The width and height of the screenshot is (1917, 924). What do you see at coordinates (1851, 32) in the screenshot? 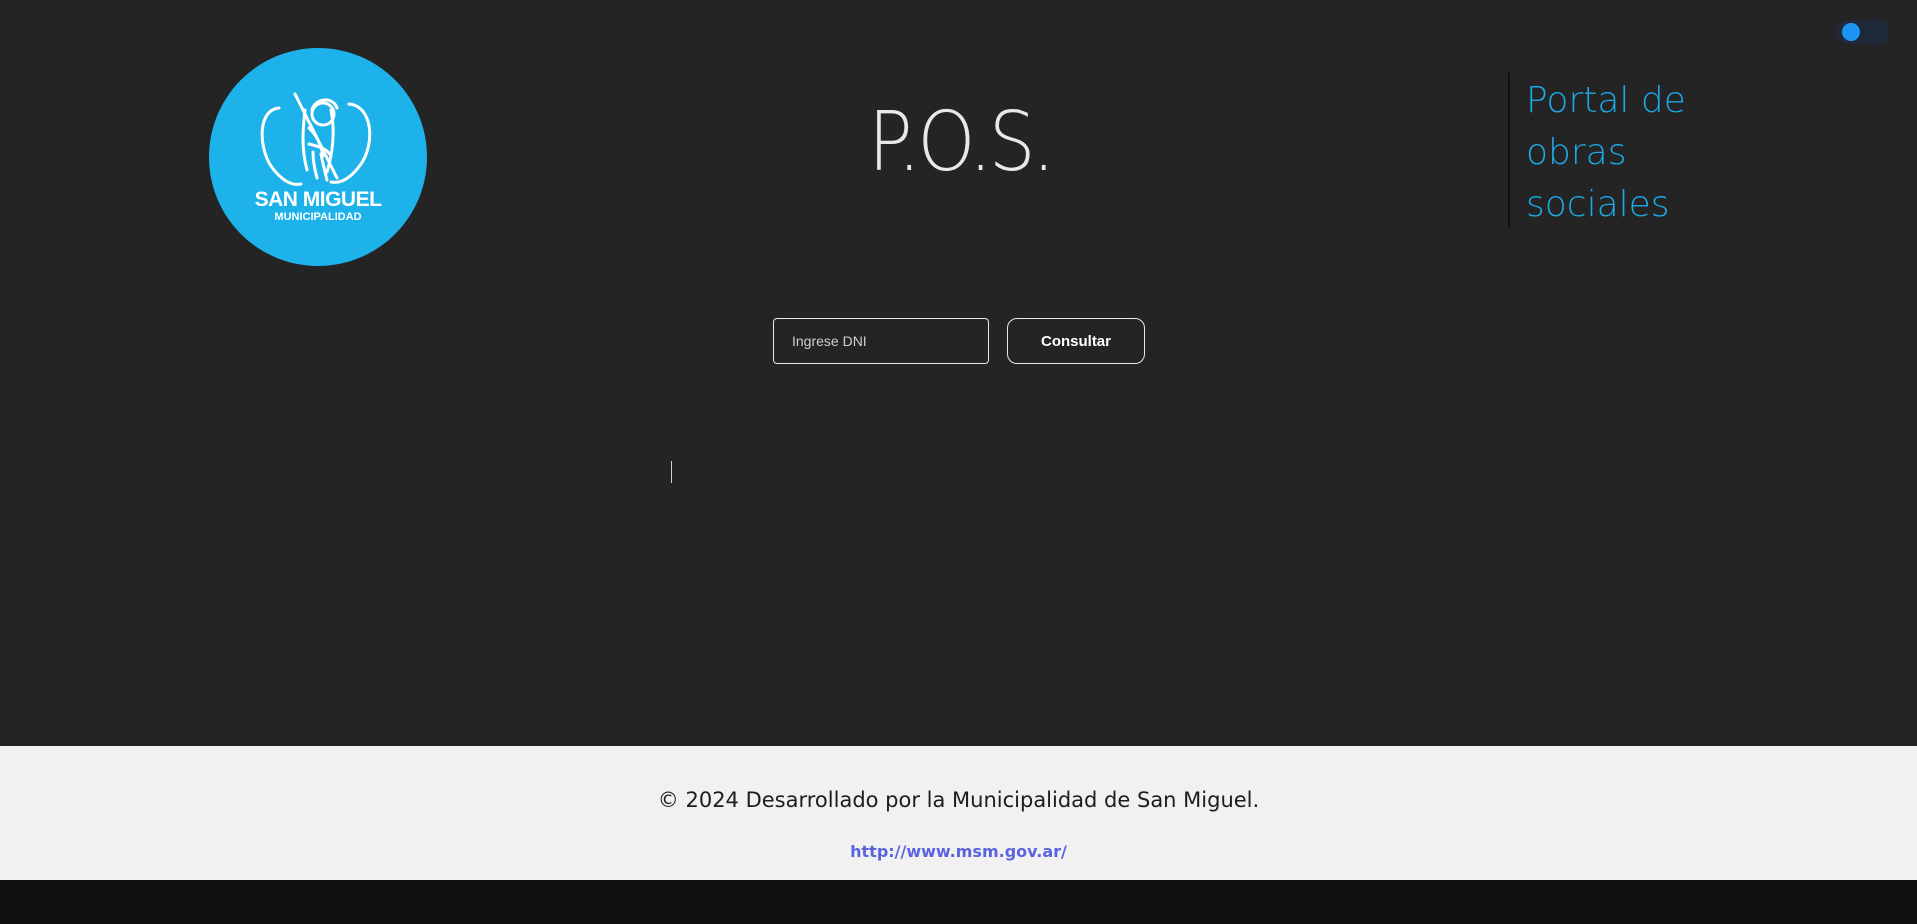
I see `toggle-knob` at bounding box center [1851, 32].